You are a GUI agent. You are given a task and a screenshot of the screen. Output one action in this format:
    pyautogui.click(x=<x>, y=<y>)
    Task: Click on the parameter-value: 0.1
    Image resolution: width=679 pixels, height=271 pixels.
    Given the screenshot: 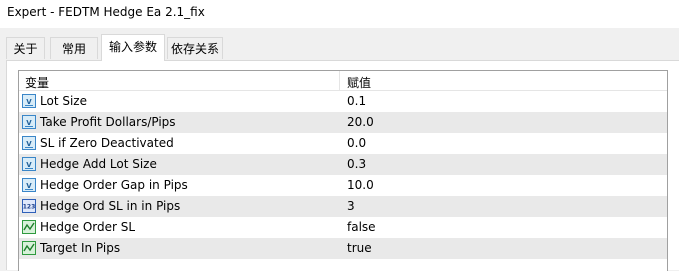 What is the action you would take?
    pyautogui.click(x=356, y=101)
    